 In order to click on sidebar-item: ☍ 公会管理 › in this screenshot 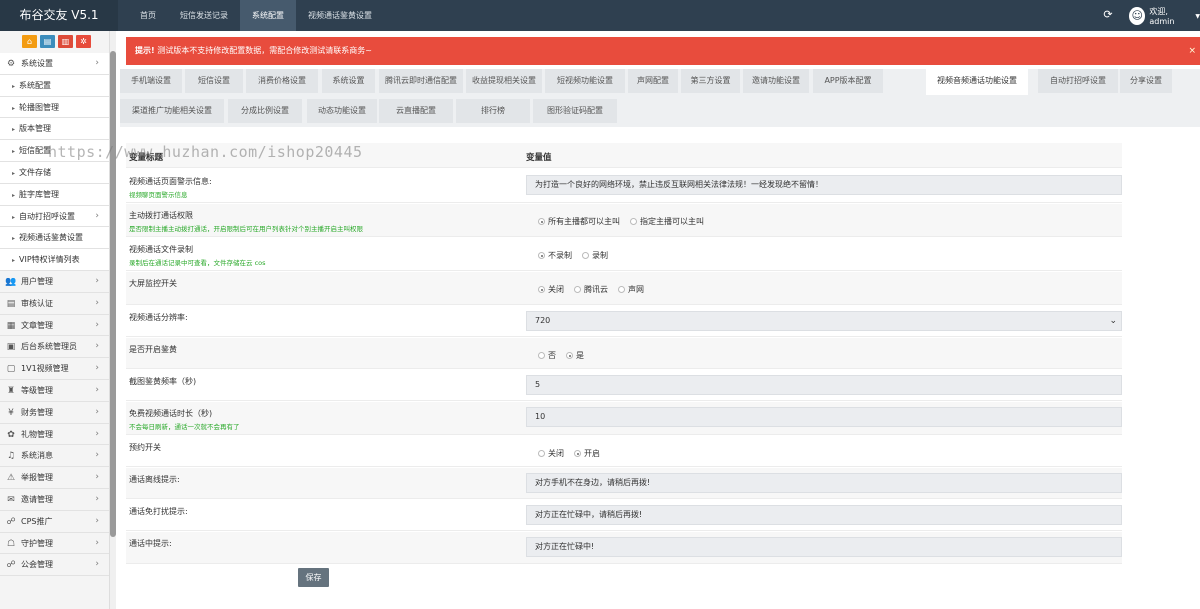, I will do `click(54, 565)`.